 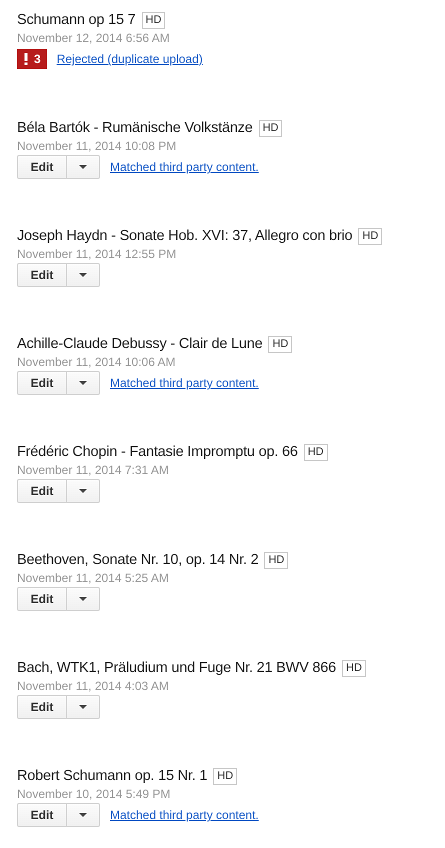 I want to click on upload-date: November 11, 2014 7:31 AM, so click(x=93, y=470).